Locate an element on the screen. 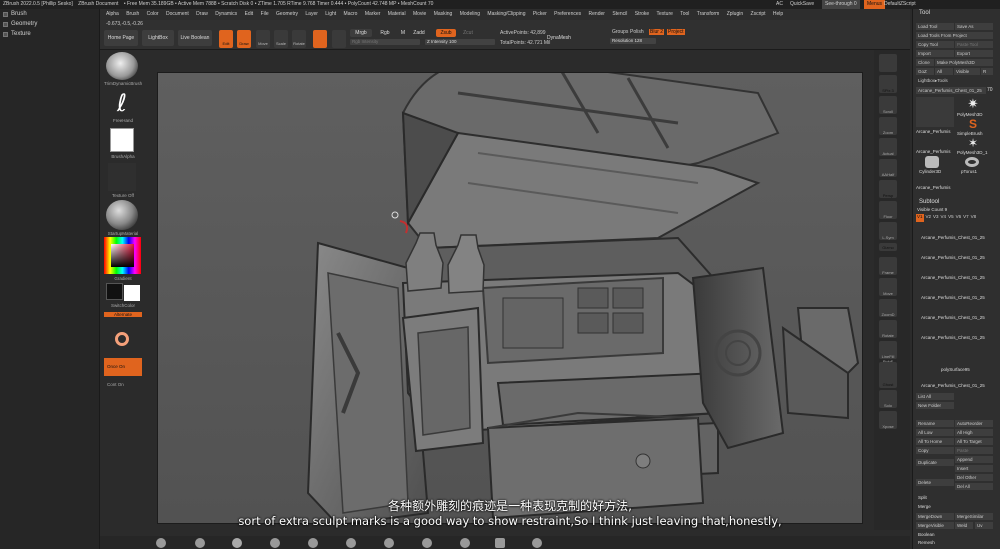 Image resolution: width=1000 pixels, height=549 pixels. resolution-slider: Resolution 128 is located at coordinates (633, 41).